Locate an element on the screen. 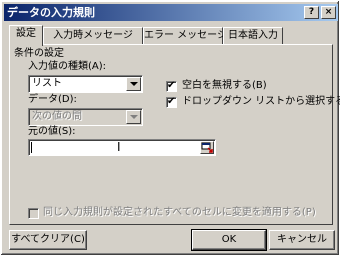 This screenshot has width=340, height=256. data-value: 次の値の間 is located at coordinates (57, 116).